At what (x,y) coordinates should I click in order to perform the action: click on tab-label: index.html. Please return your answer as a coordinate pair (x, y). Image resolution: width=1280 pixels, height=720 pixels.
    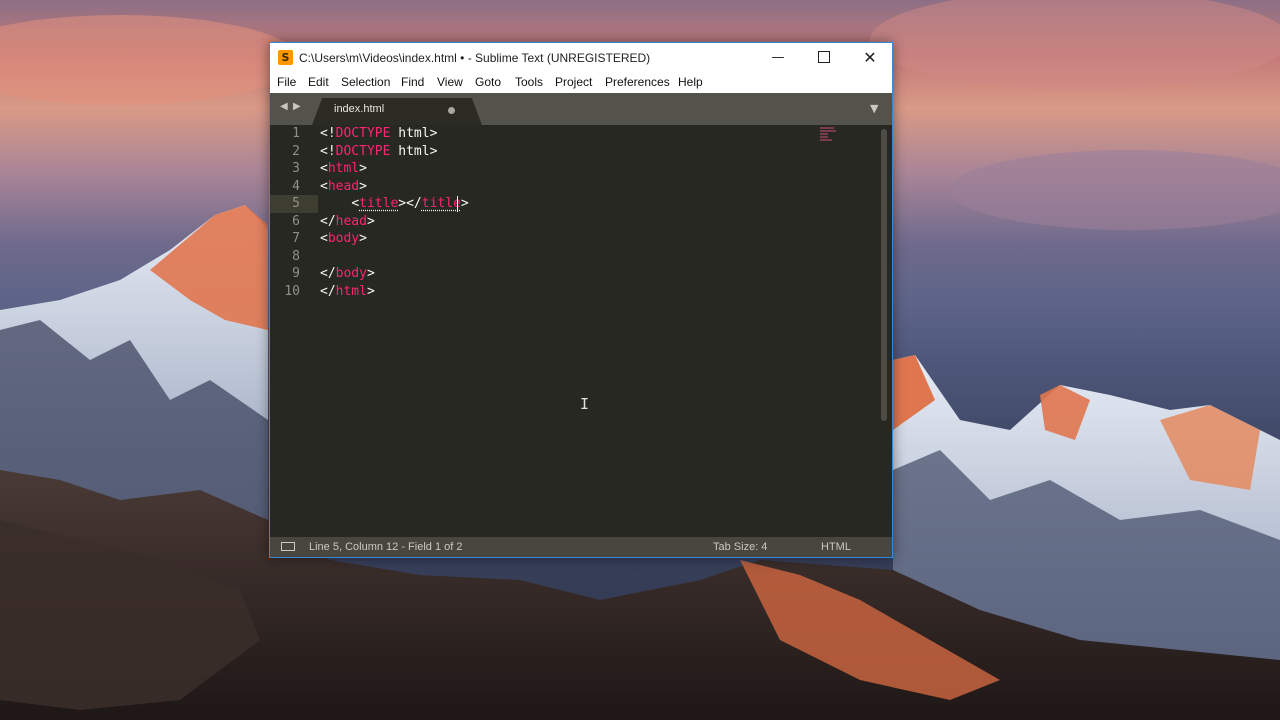
    Looking at the image, I should click on (359, 109).